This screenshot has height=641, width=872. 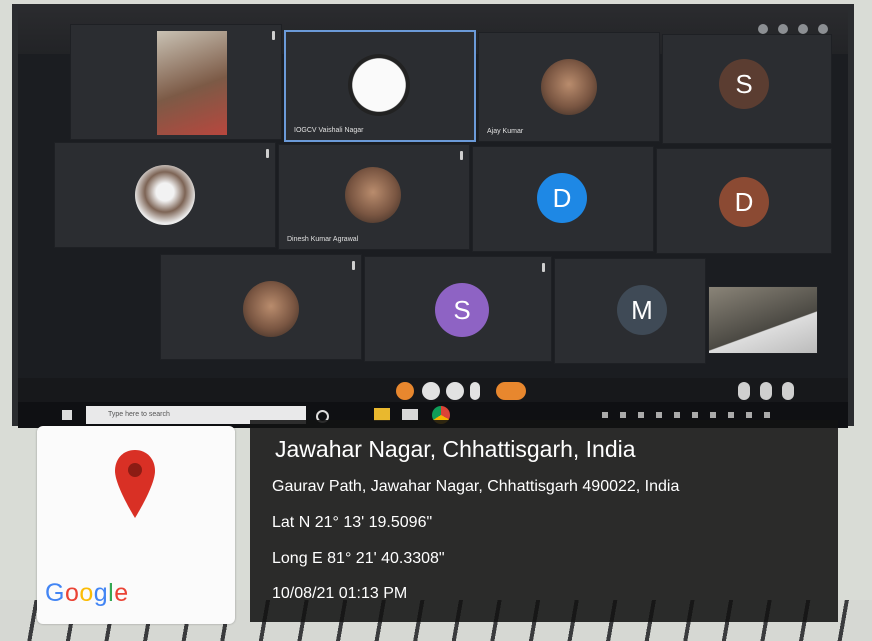 I want to click on participant-avatar: M, so click(x=642, y=310).